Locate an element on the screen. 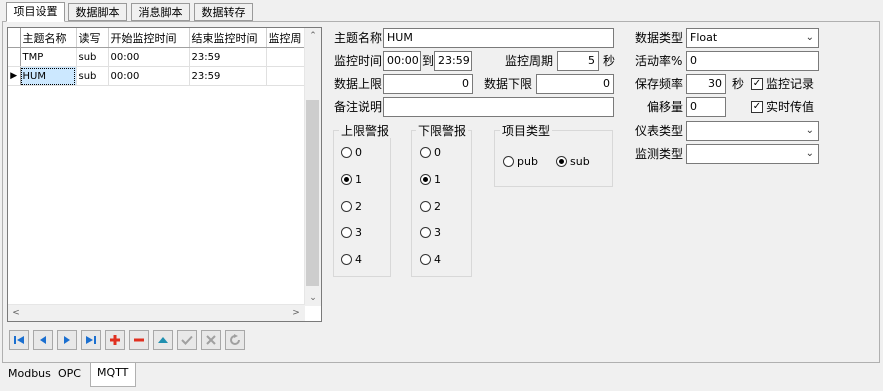 The height and width of the screenshot is (391, 883). upper-alarm-title: 上限警报 is located at coordinates (365, 131).